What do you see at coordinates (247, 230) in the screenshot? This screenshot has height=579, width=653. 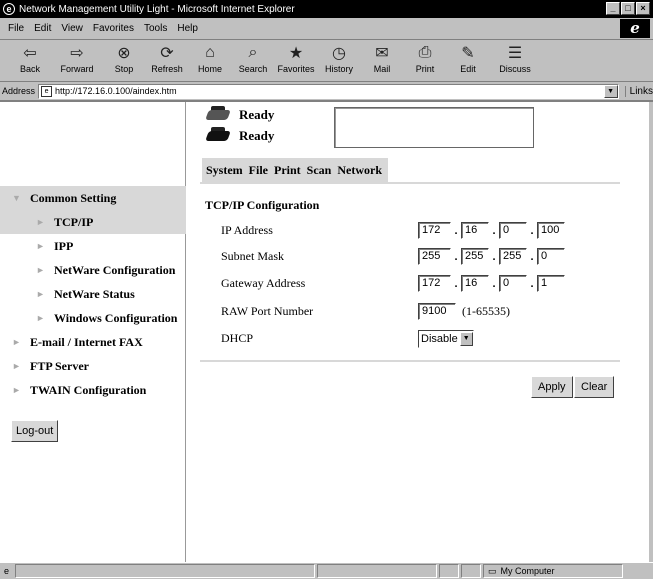 I see `ip-address-label: IP Address` at bounding box center [247, 230].